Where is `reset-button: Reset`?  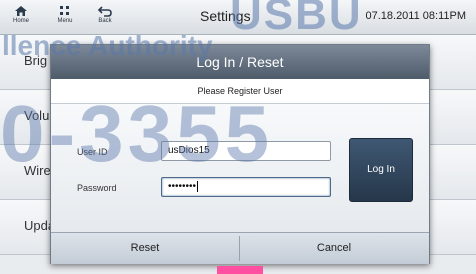
reset-button: Reset is located at coordinates (145, 248).